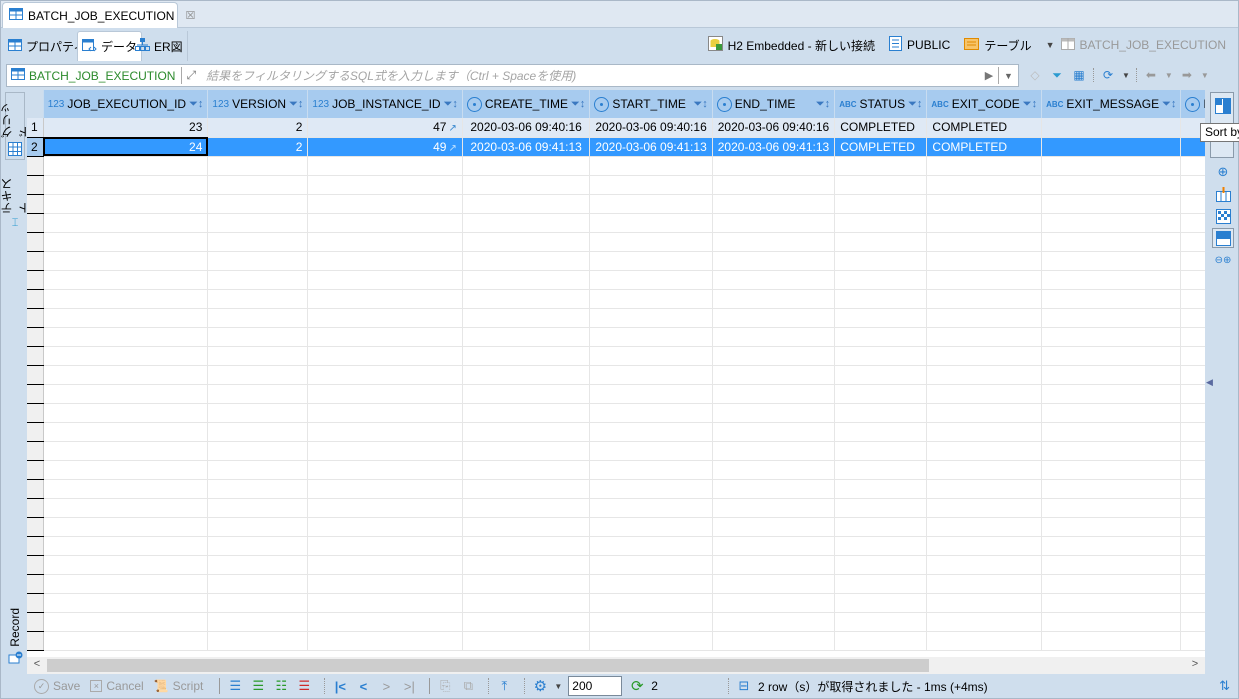 This screenshot has height=699, width=1239. I want to click on collapse-panel-icon: ◀, so click(1209, 382).